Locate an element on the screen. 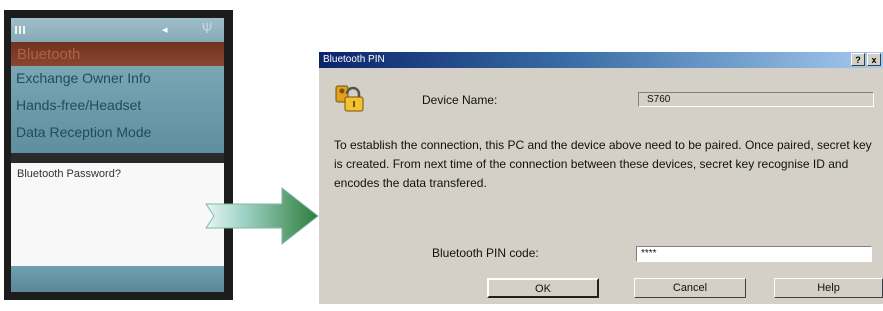 This screenshot has height=311, width=883. lock-key-icon is located at coordinates (349, 98).